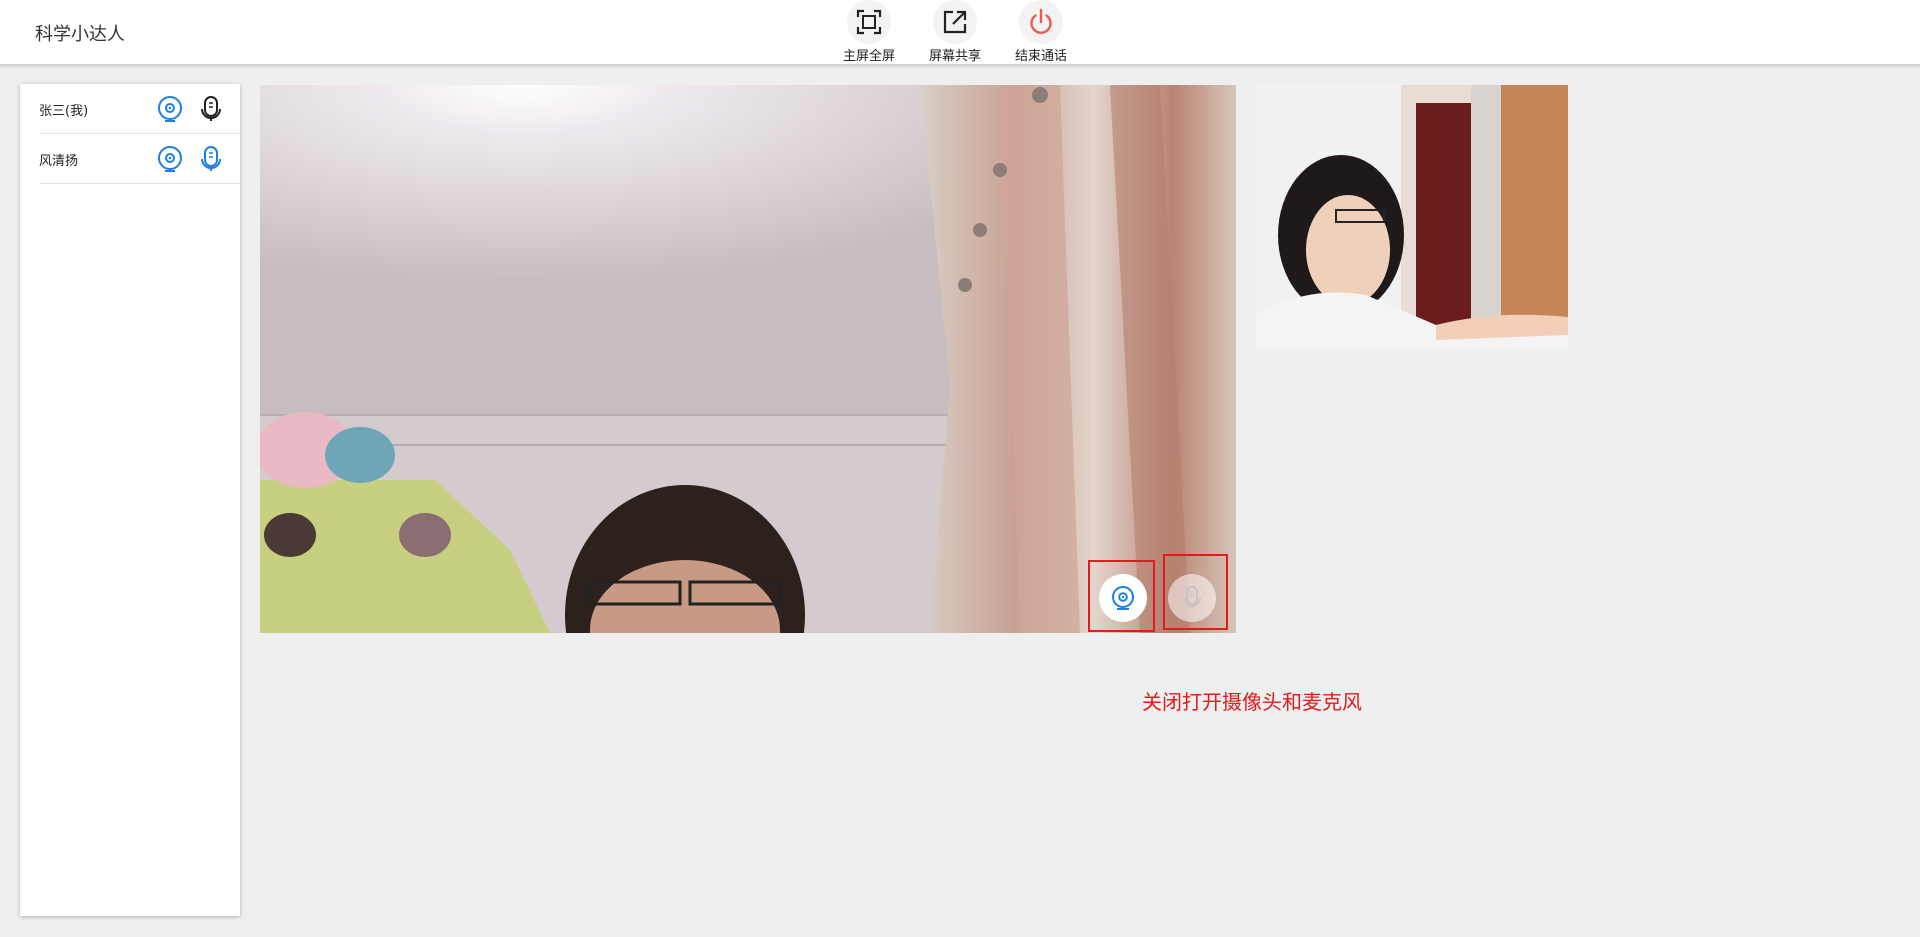 The width and height of the screenshot is (1920, 937). What do you see at coordinates (1040, 56) in the screenshot?
I see `end-call-label: 结束通话` at bounding box center [1040, 56].